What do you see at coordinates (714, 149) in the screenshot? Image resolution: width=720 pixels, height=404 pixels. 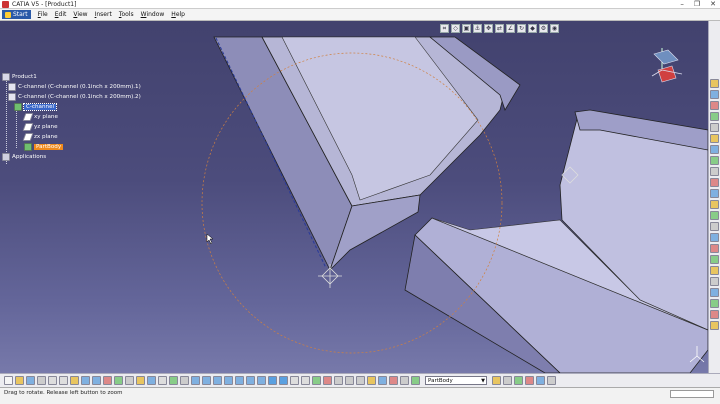 I see `chamfer-icon` at bounding box center [714, 149].